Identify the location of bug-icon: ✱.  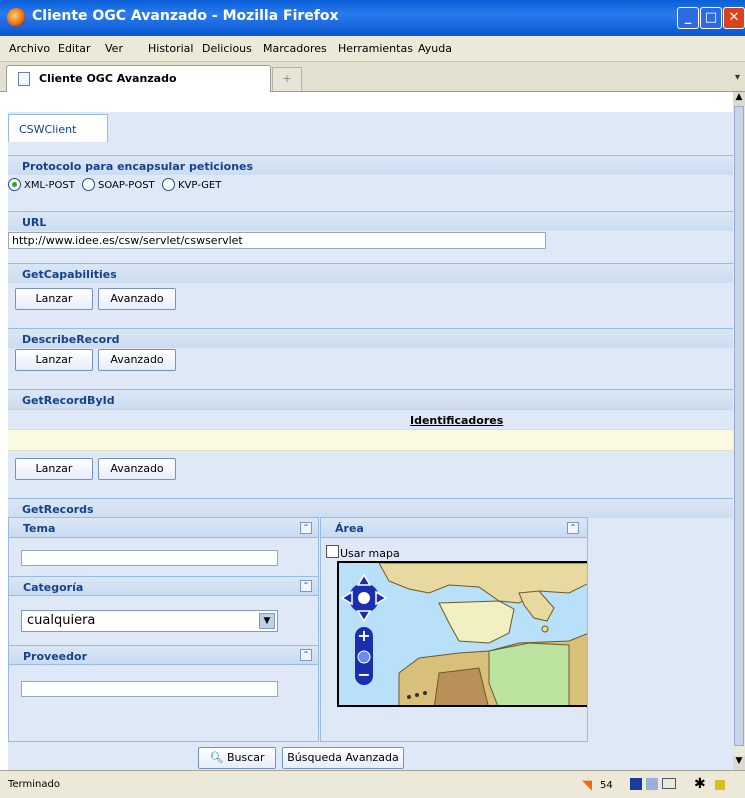
(700, 784).